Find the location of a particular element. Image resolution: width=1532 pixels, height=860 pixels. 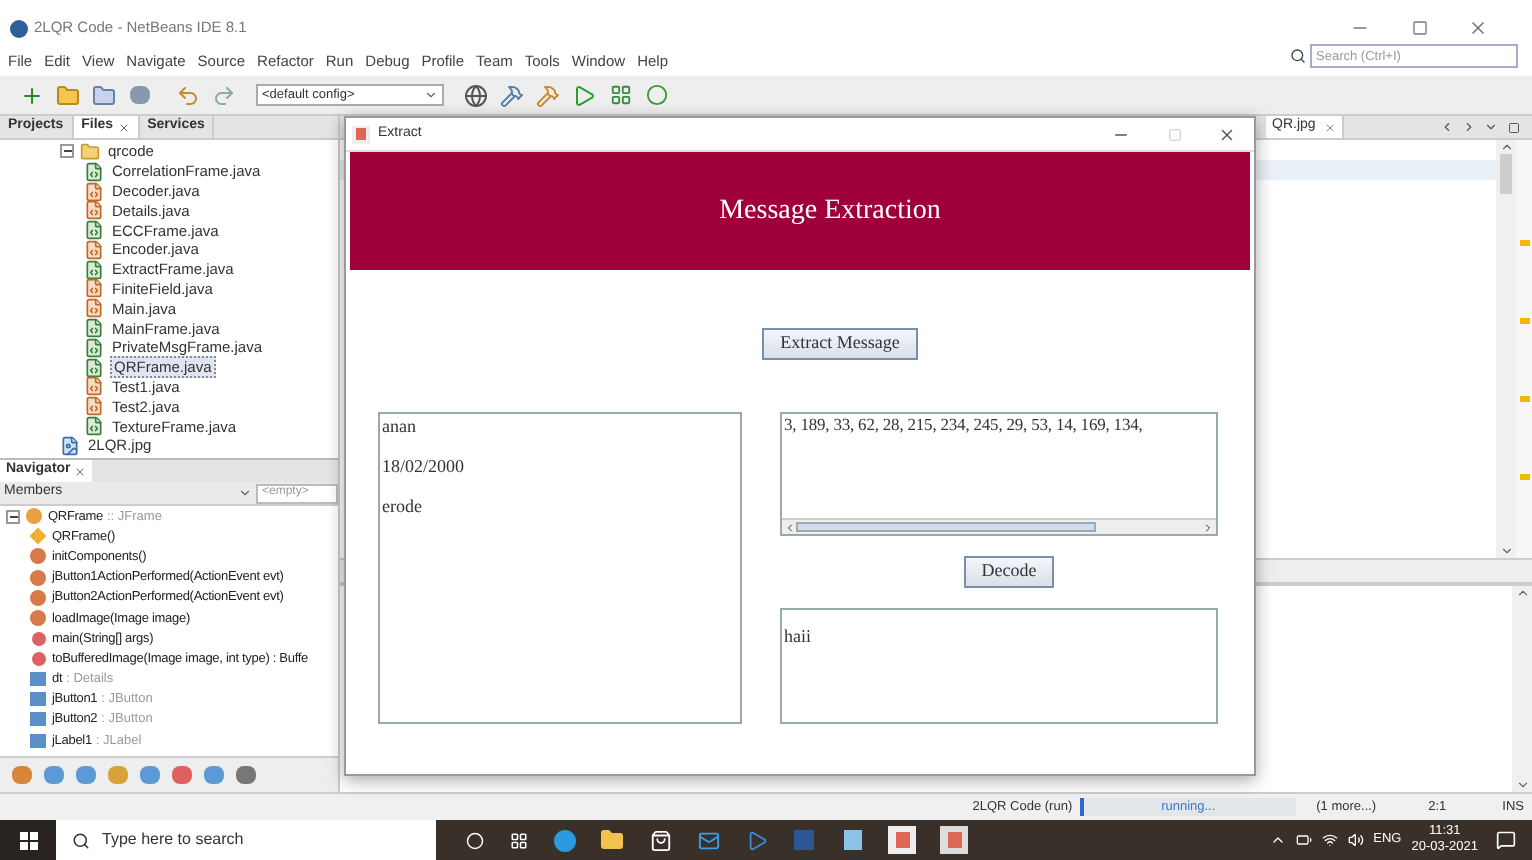

details-line: 18/02/2000 is located at coordinates (424, 466).